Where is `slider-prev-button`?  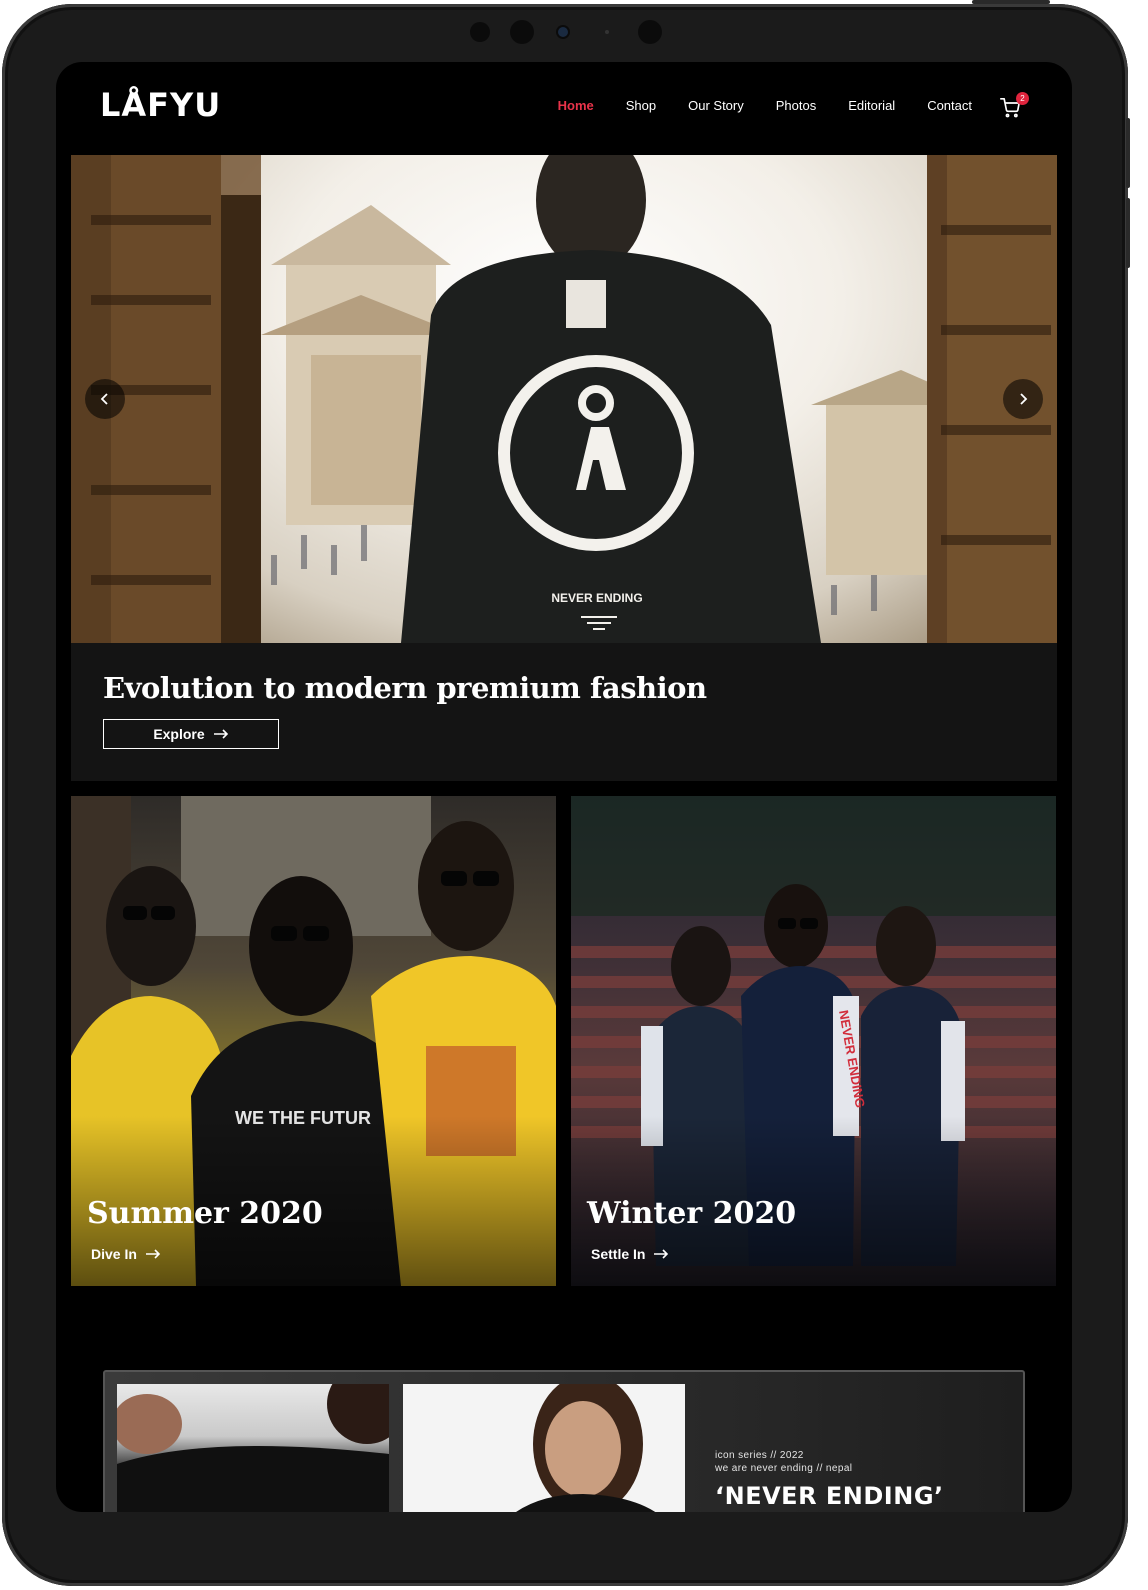 slider-prev-button is located at coordinates (105, 399).